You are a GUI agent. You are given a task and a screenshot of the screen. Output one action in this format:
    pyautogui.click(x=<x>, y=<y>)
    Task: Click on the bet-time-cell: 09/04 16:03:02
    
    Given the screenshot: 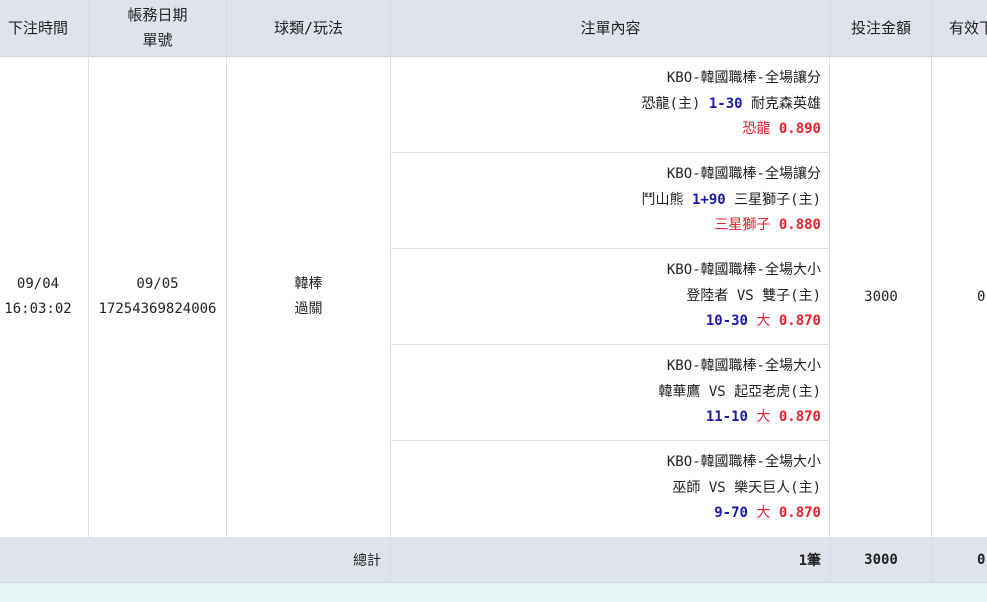 What is the action you would take?
    pyautogui.click(x=44, y=297)
    